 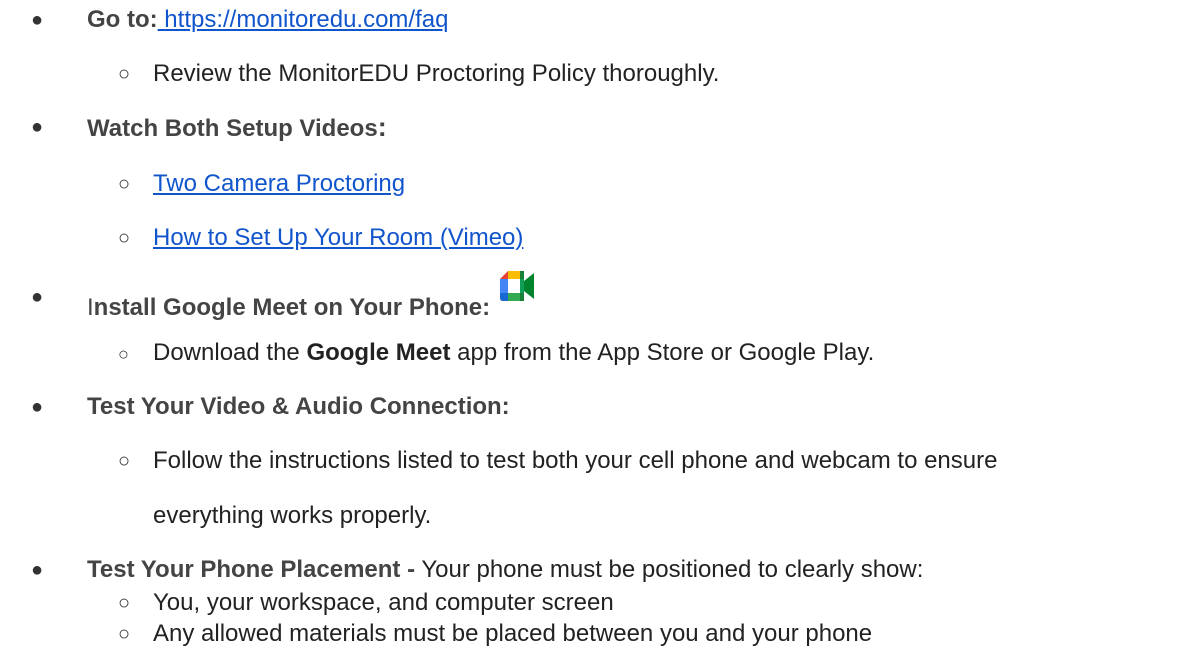 I want to click on watch-videos-label: Watch Both Setup Videos, so click(x=232, y=128).